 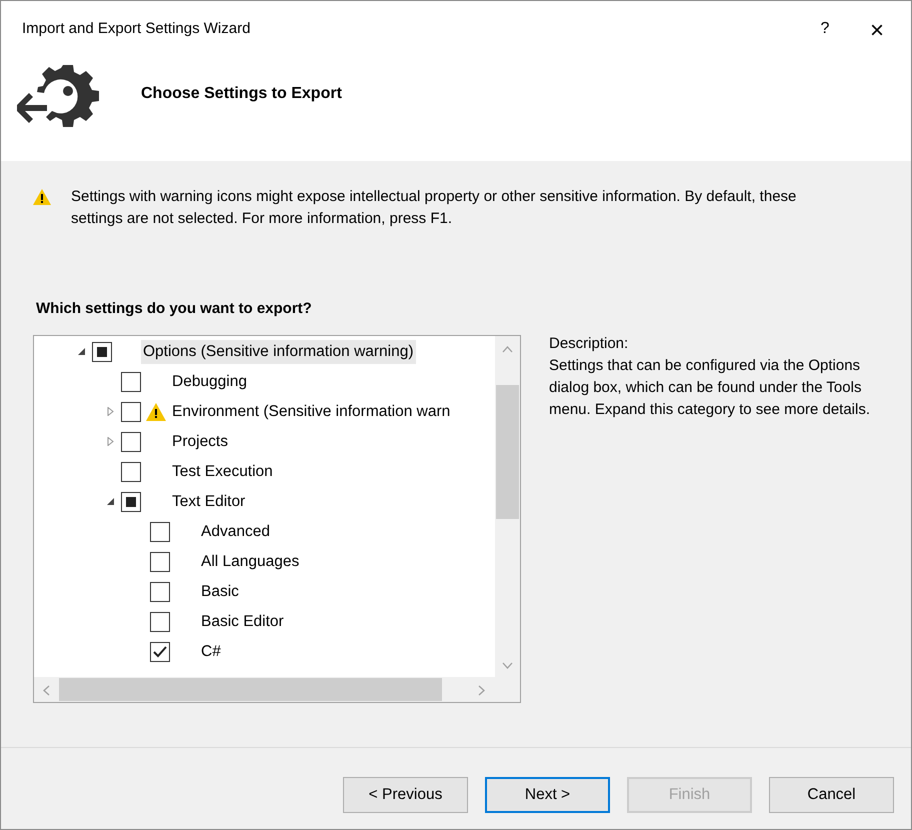 What do you see at coordinates (825, 29) in the screenshot?
I see `help-button: ?` at bounding box center [825, 29].